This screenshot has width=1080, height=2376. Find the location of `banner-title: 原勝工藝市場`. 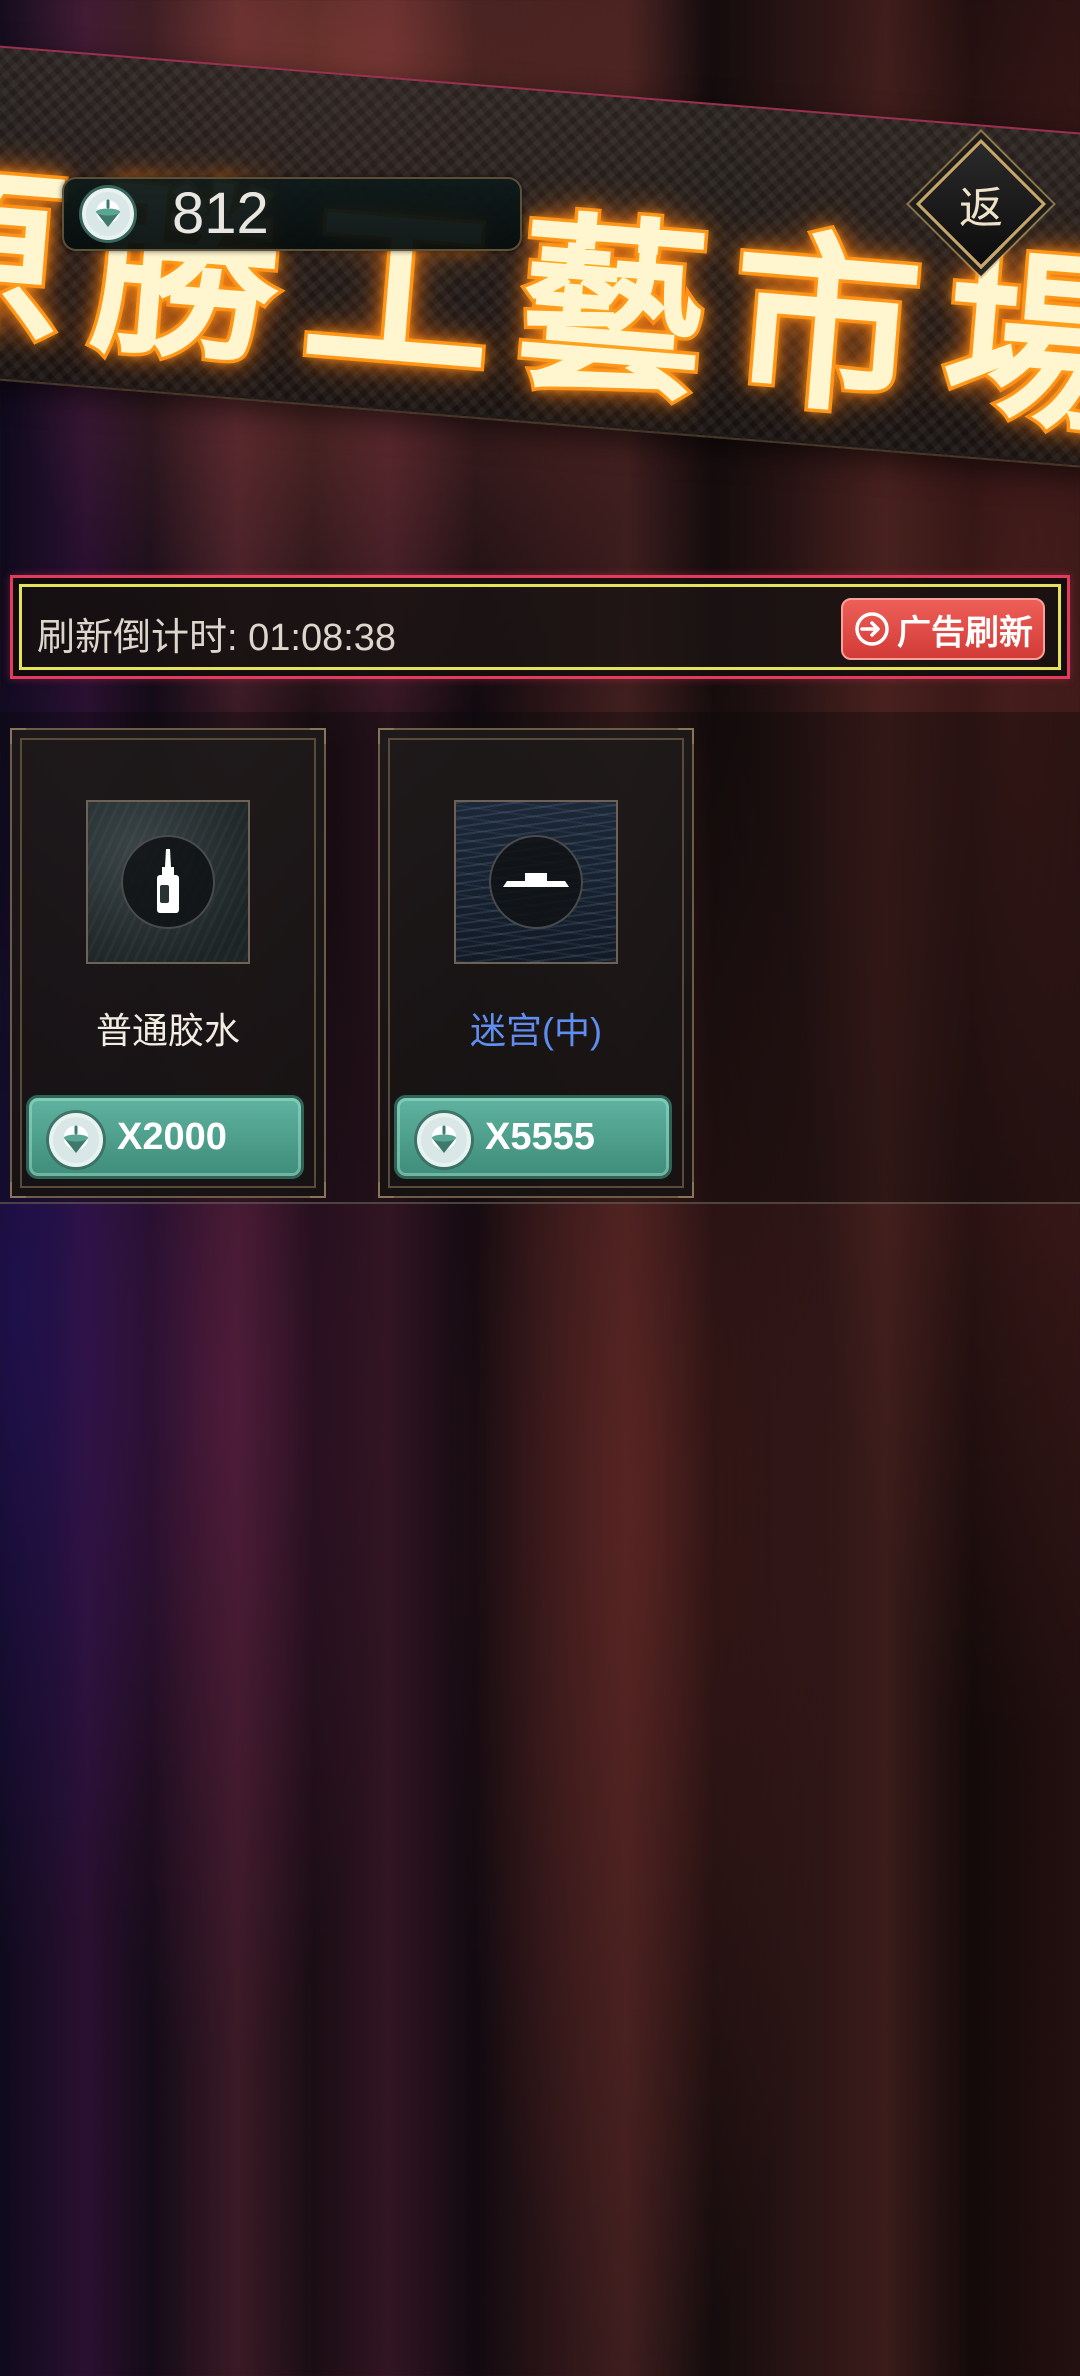

banner-title: 原勝工藝市場 is located at coordinates (540, 301).